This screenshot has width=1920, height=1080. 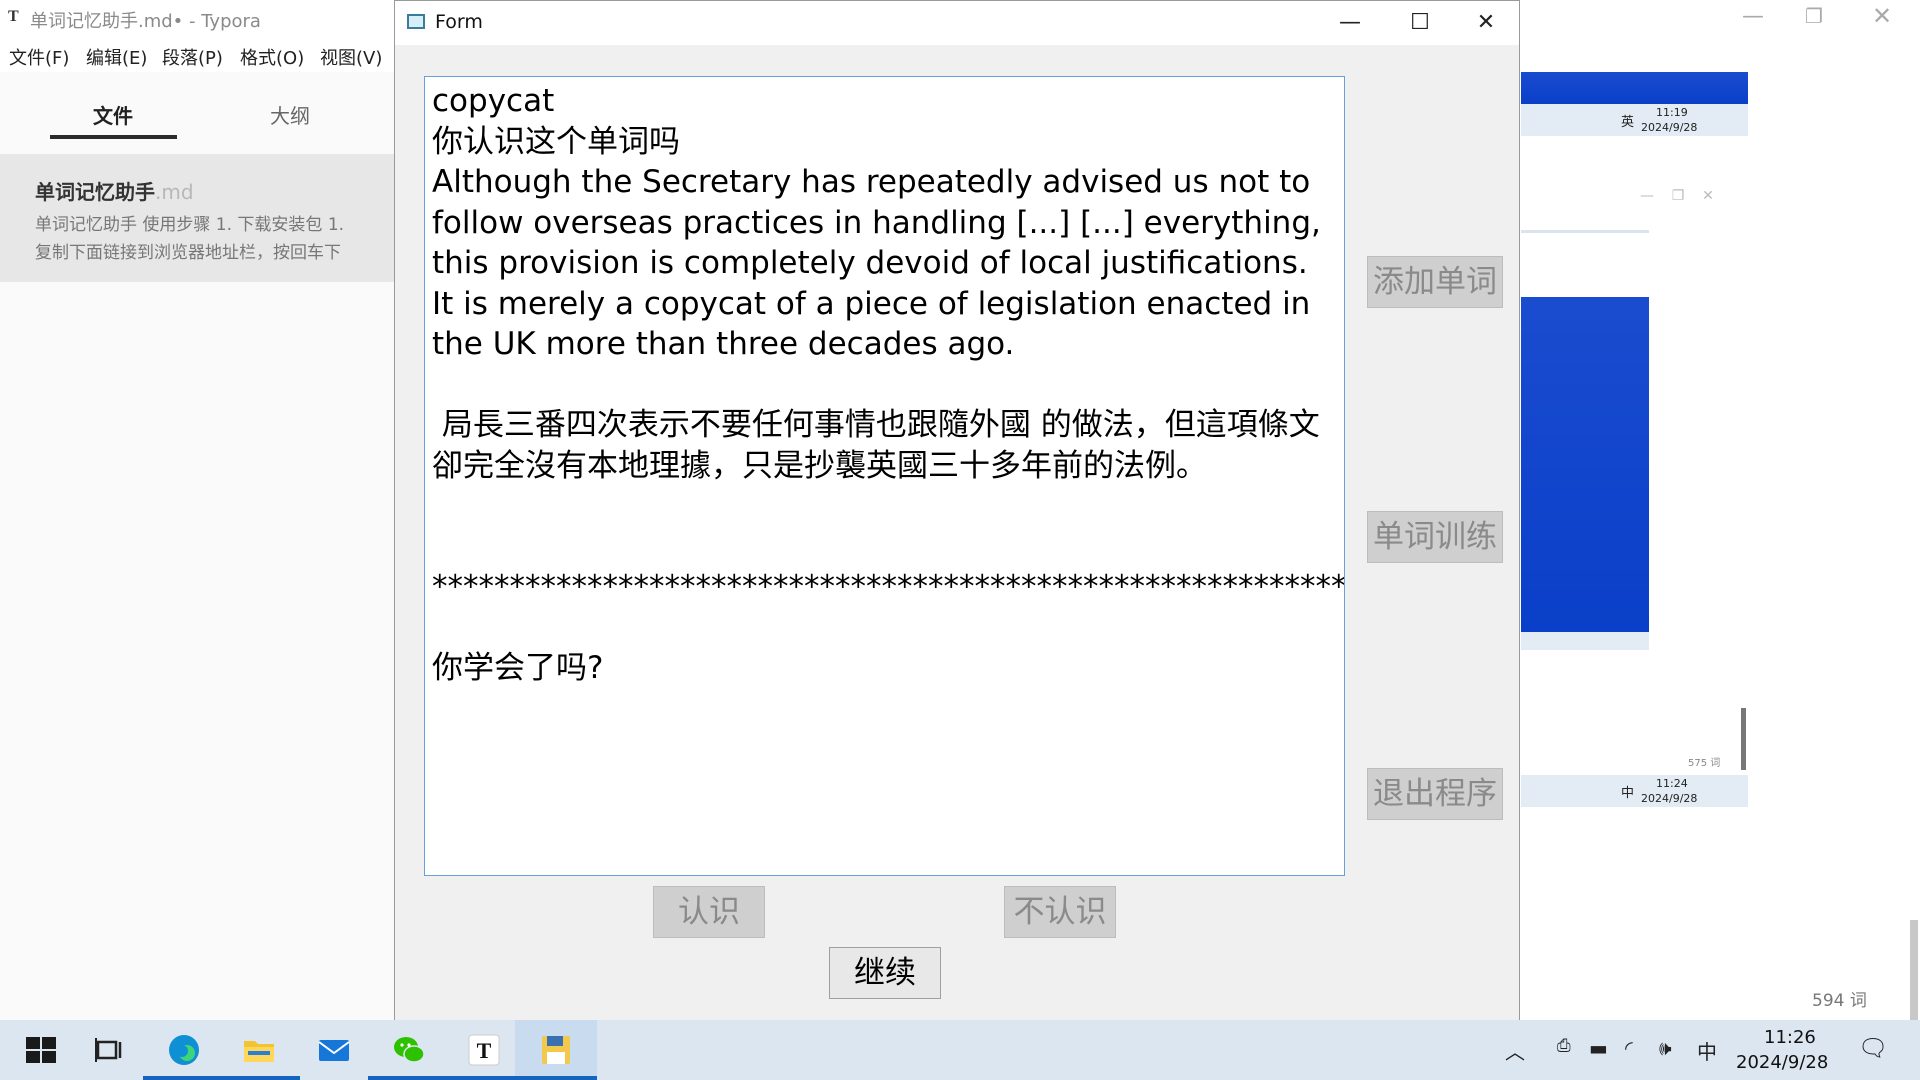 I want to click on add-word-button: 添加单词, so click(x=1435, y=282).